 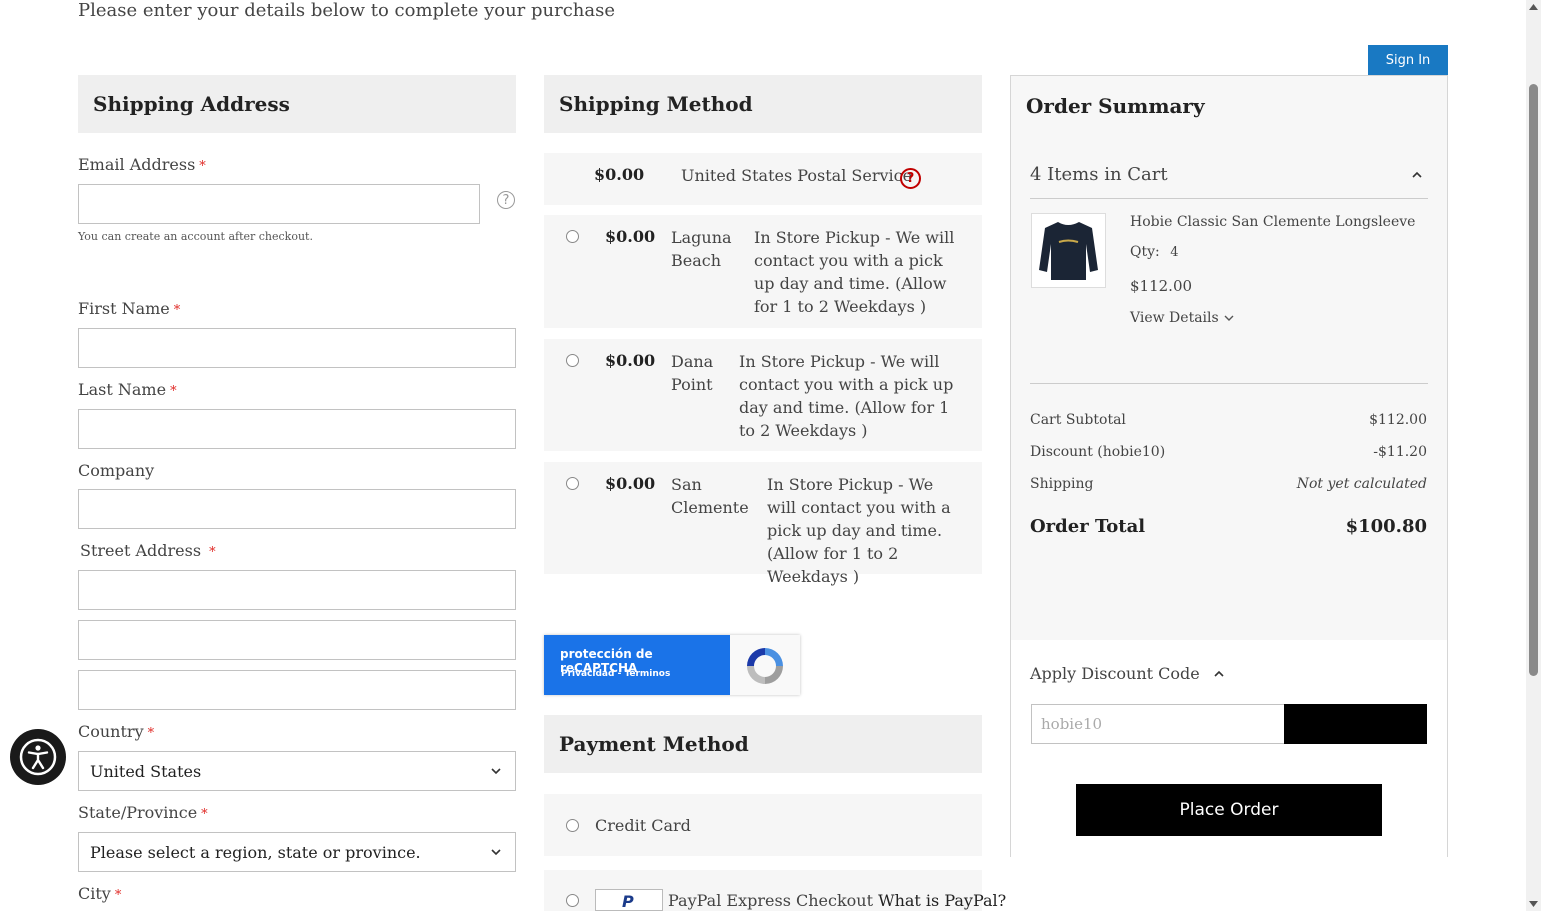 I want to click on view-details-toggle: View Details, so click(x=1182, y=318).